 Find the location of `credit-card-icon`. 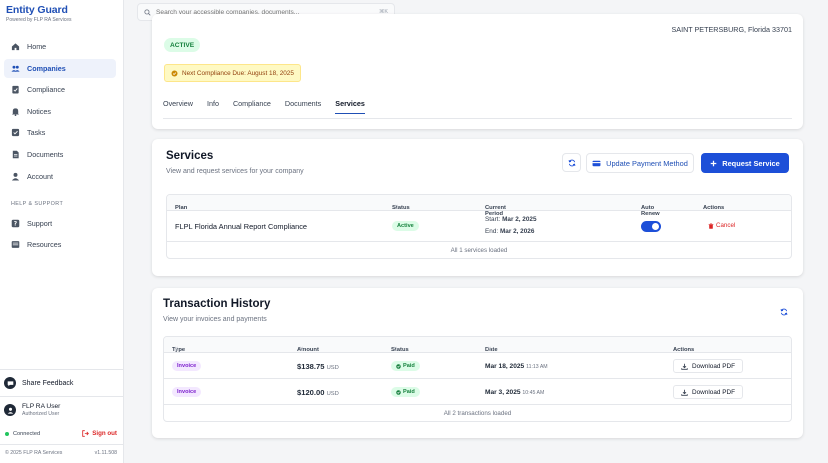

credit-card-icon is located at coordinates (596, 163).